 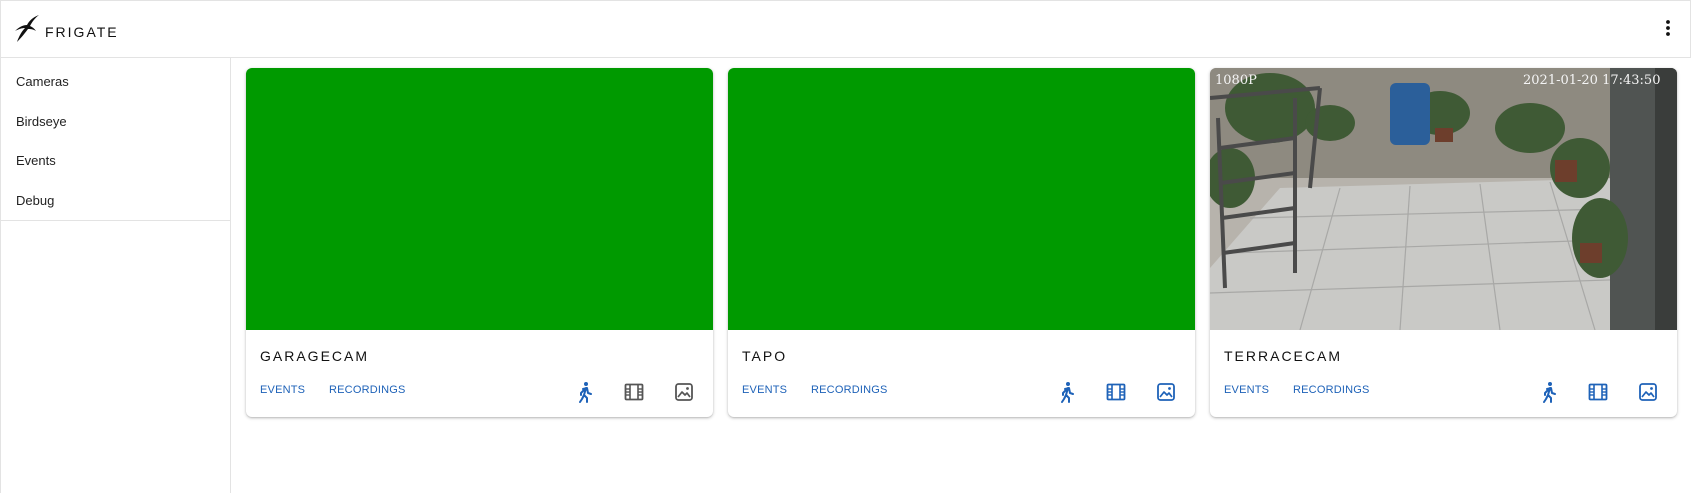 What do you see at coordinates (27, 28) in the screenshot?
I see `frigate-logo-icon` at bounding box center [27, 28].